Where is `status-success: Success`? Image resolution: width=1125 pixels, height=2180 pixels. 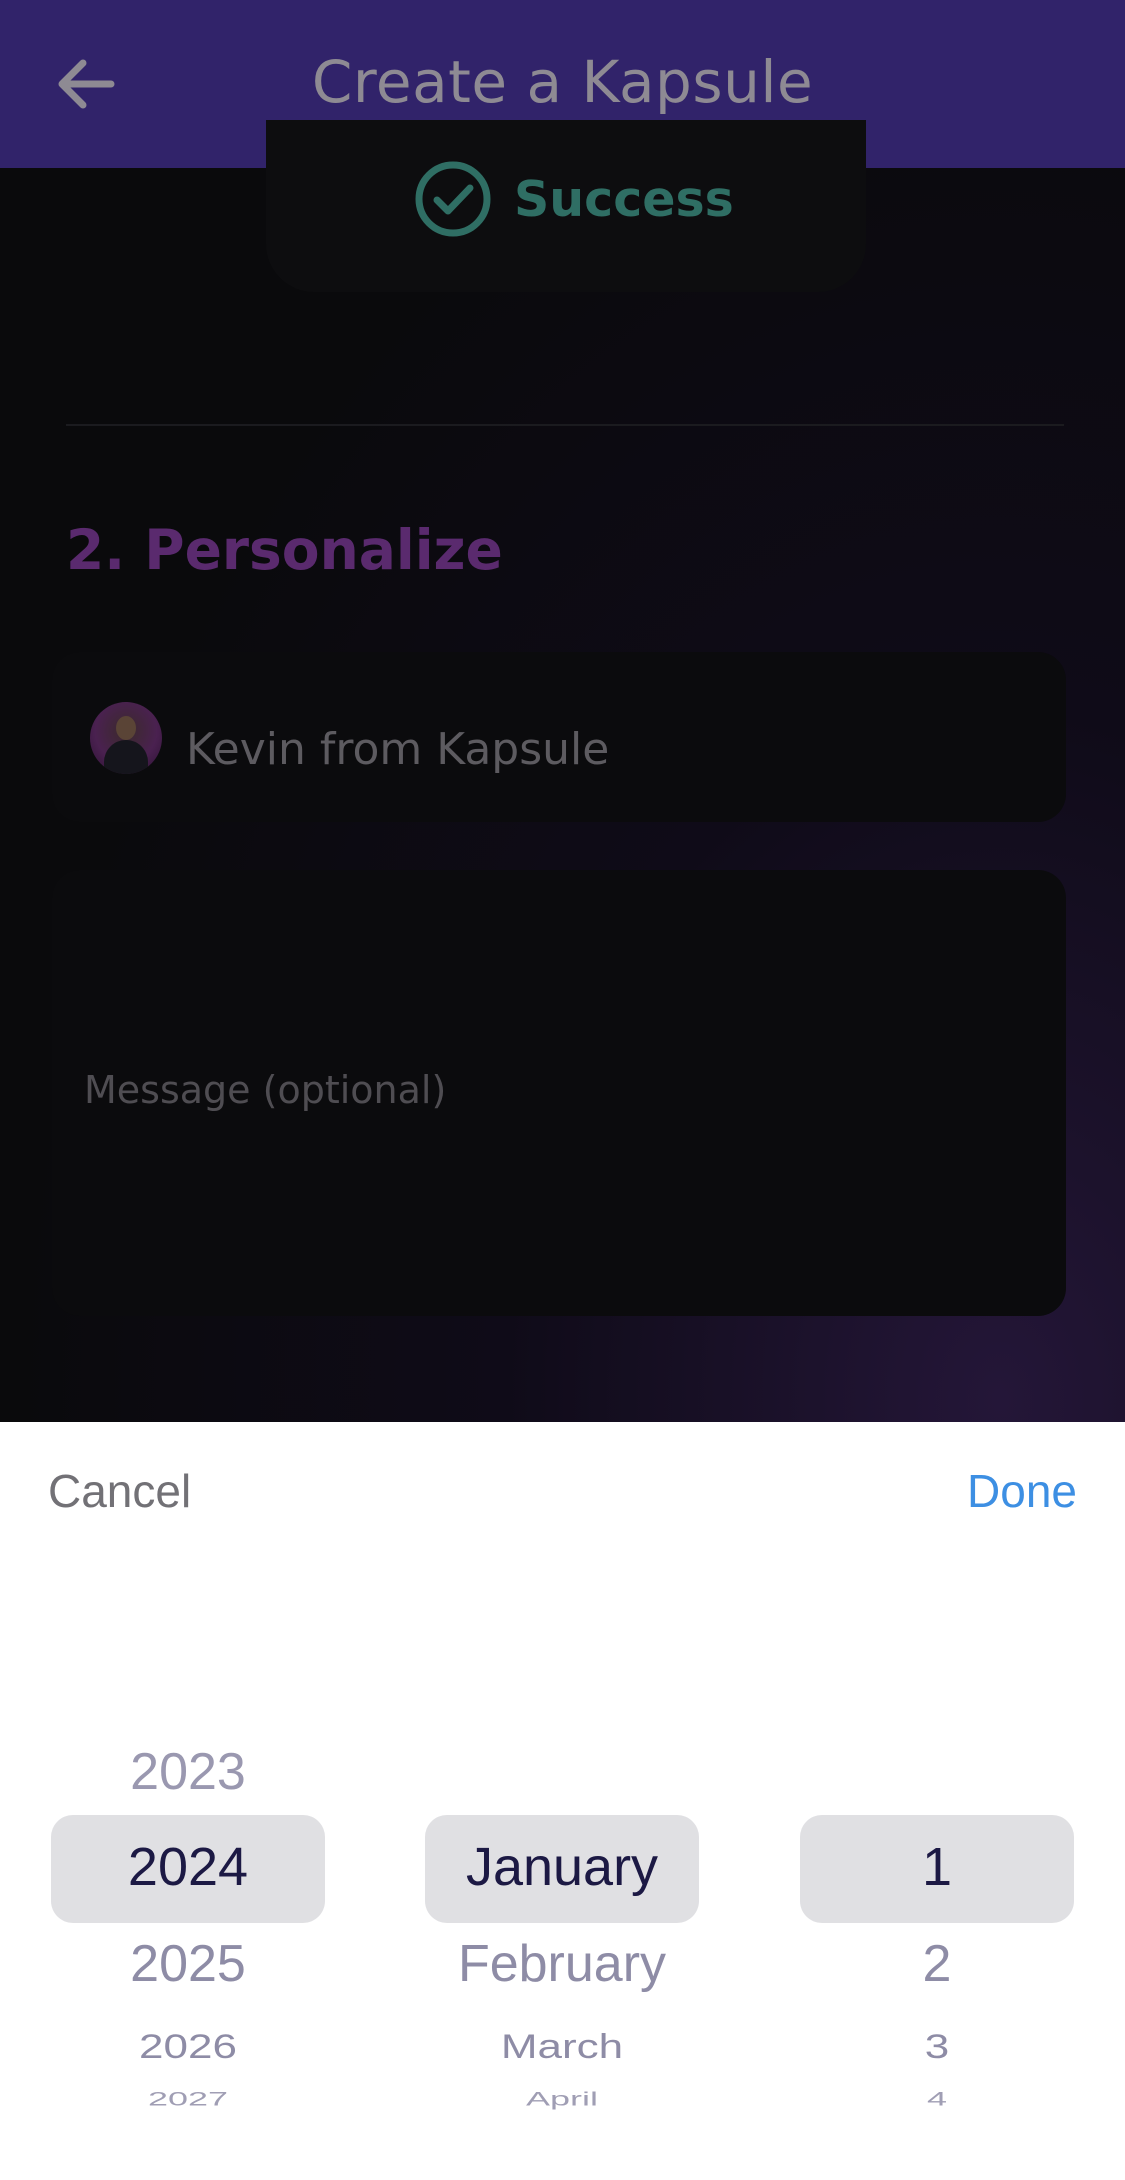
status-success: Success is located at coordinates (574, 199).